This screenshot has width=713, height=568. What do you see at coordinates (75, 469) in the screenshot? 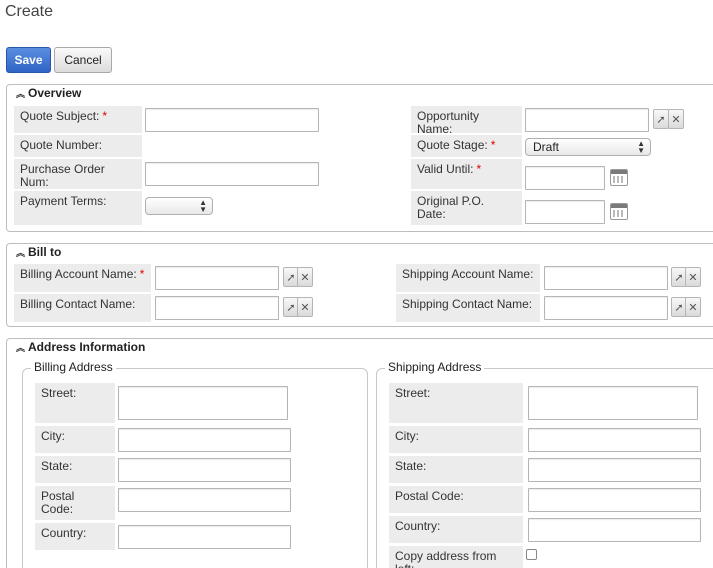
I see `billing-state-label: State:` at bounding box center [75, 469].